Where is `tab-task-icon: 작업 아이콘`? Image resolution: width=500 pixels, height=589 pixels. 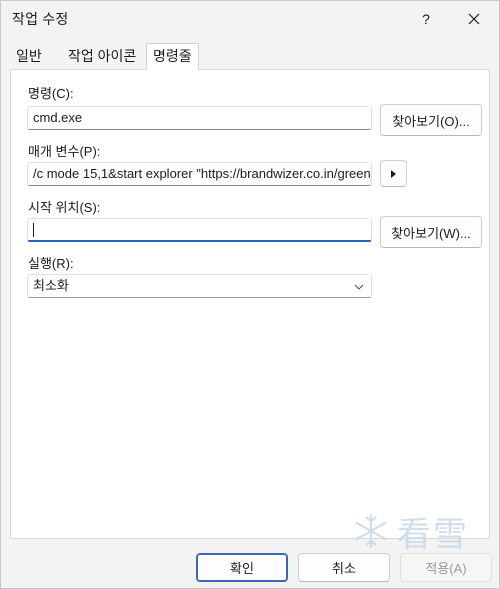
tab-task-icon: 작업 아이콘 is located at coordinates (102, 56).